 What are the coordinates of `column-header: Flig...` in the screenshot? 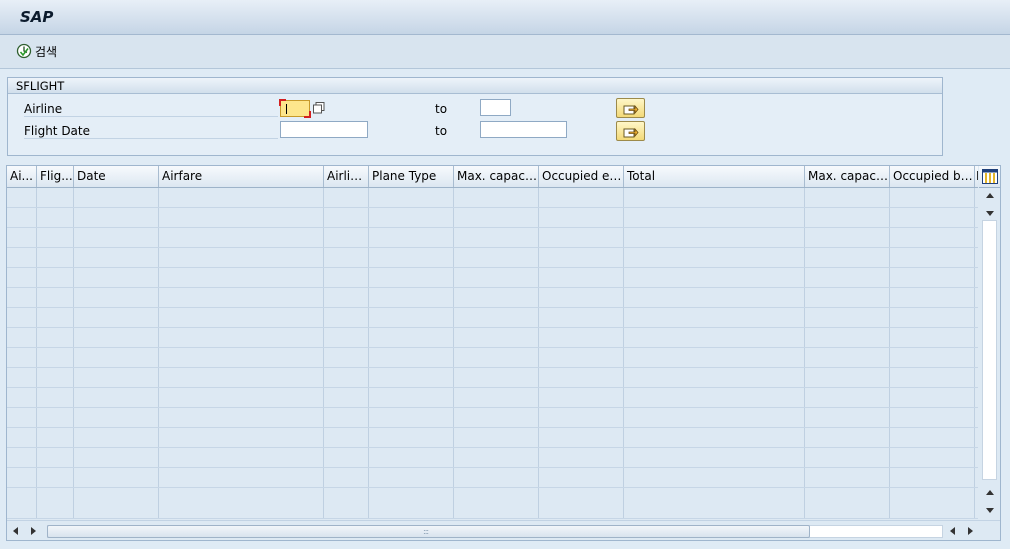 It's located at (55, 176).